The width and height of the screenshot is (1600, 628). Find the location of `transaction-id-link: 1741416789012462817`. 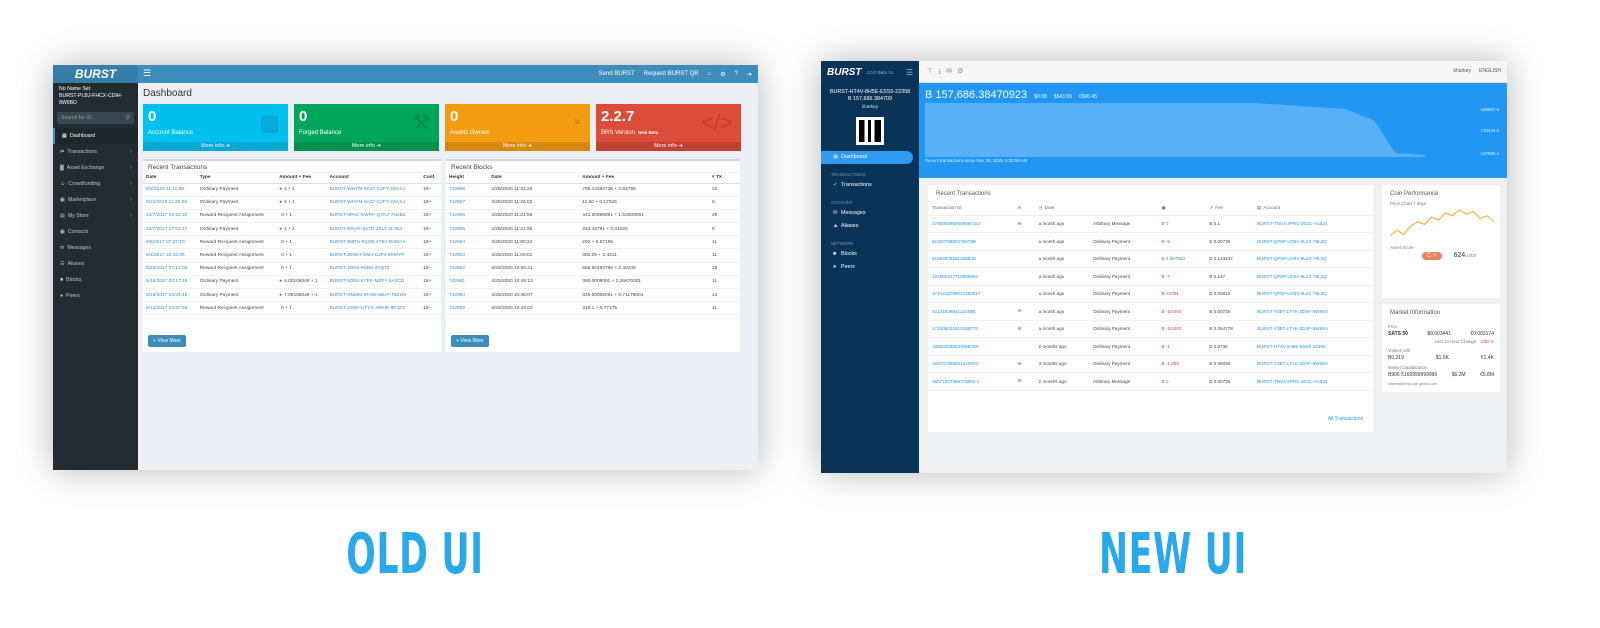

transaction-id-link: 1741416789012462817 is located at coordinates (971, 294).